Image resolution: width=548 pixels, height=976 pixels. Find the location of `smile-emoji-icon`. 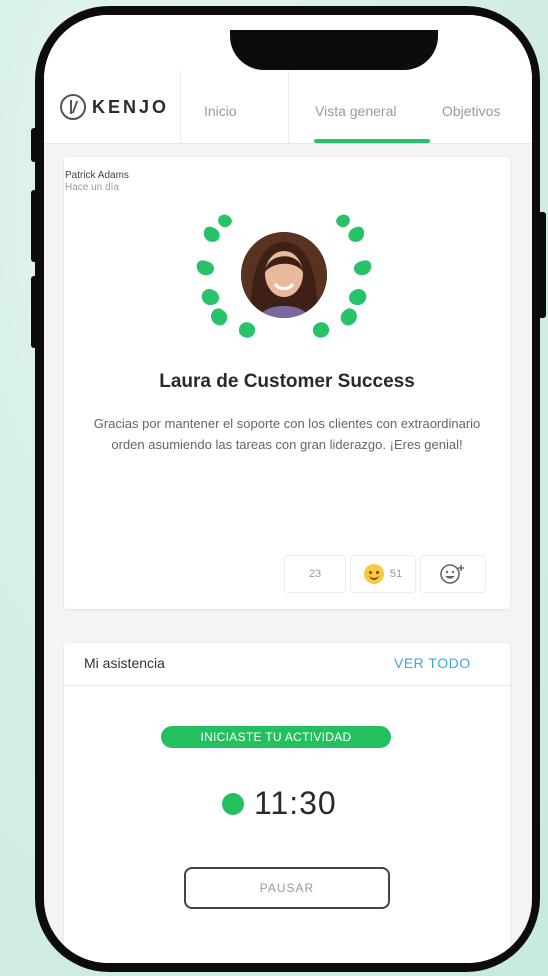

smile-emoji-icon is located at coordinates (373, 574).